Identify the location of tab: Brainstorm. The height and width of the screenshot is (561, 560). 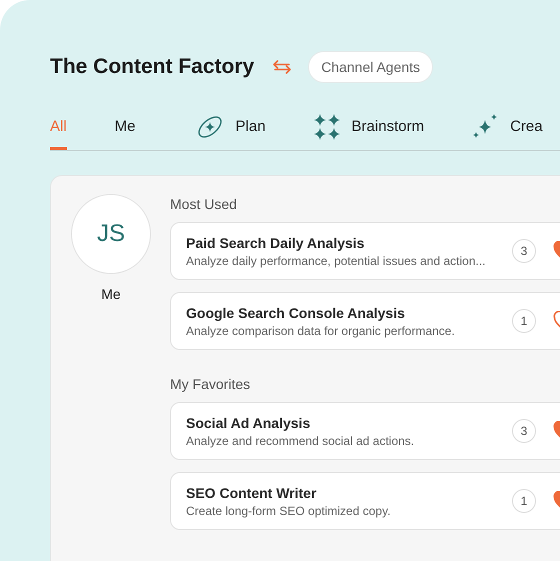
(369, 128).